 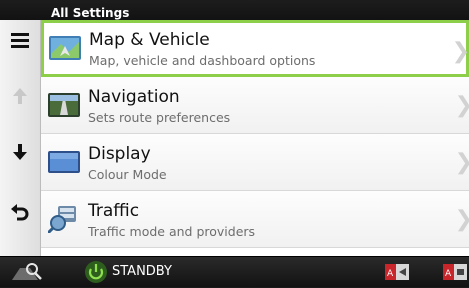 I want to click on media-source-icon: A, so click(x=455, y=272).